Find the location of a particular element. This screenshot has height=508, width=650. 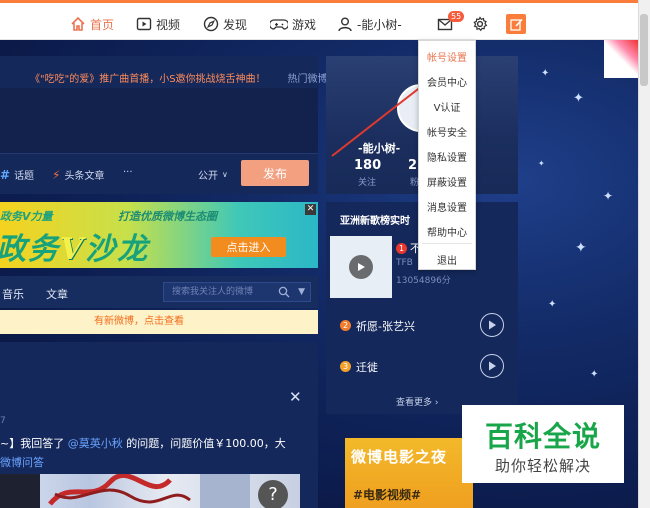

menu-divider is located at coordinates (447, 243).